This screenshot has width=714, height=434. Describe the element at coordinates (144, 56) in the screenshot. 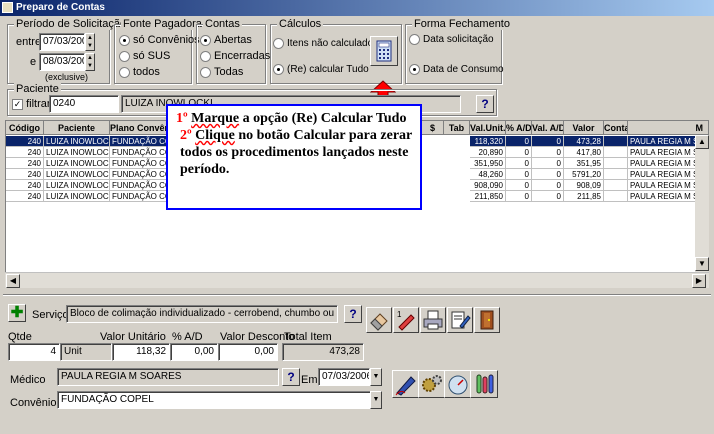

I see `fonte-option-sus: só SUS` at that location.